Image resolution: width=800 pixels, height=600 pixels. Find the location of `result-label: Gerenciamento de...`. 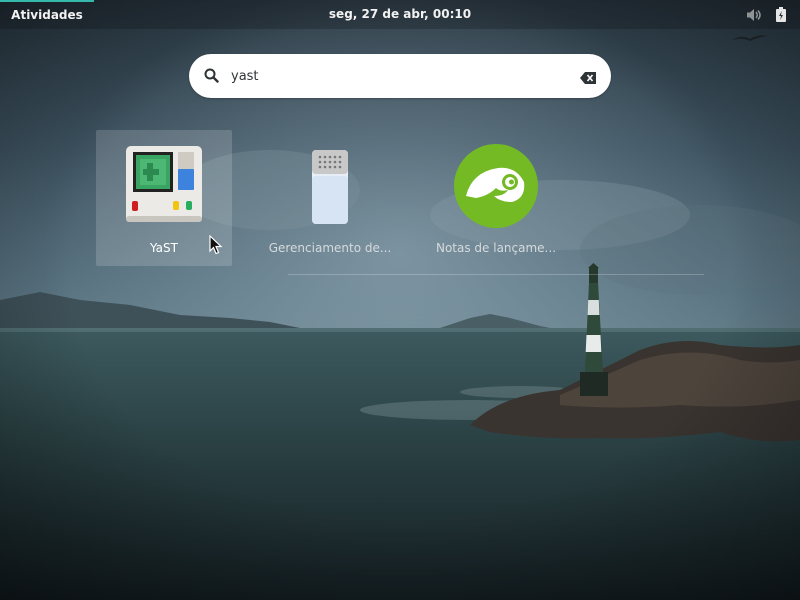

result-label: Gerenciamento de... is located at coordinates (330, 248).